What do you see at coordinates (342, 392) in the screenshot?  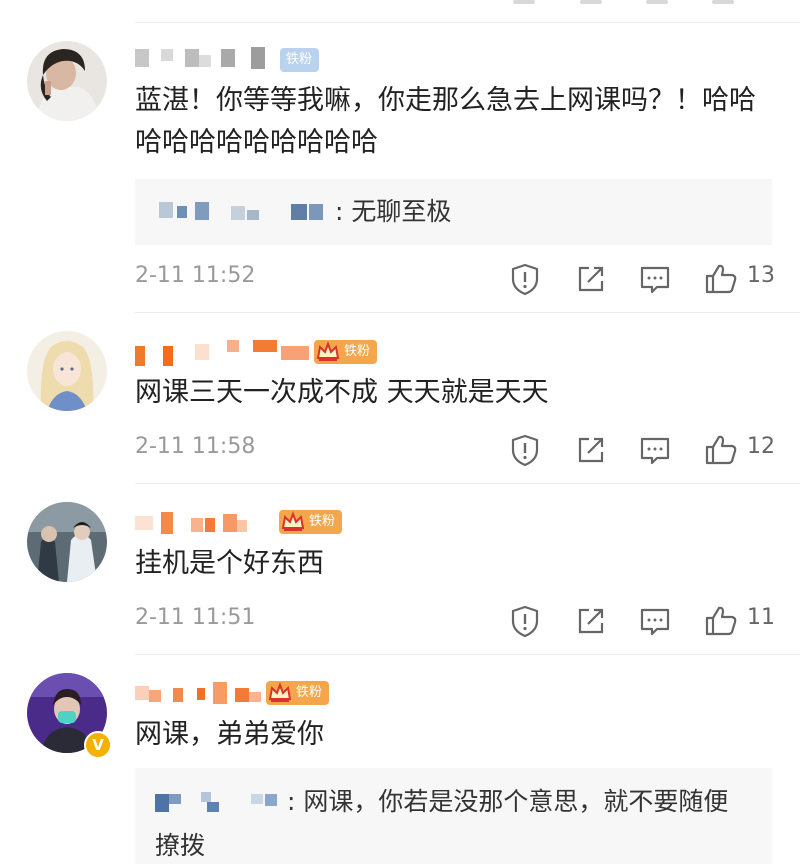 I see `comment-text: 网课三天一次成不成 天天就是天天` at bounding box center [342, 392].